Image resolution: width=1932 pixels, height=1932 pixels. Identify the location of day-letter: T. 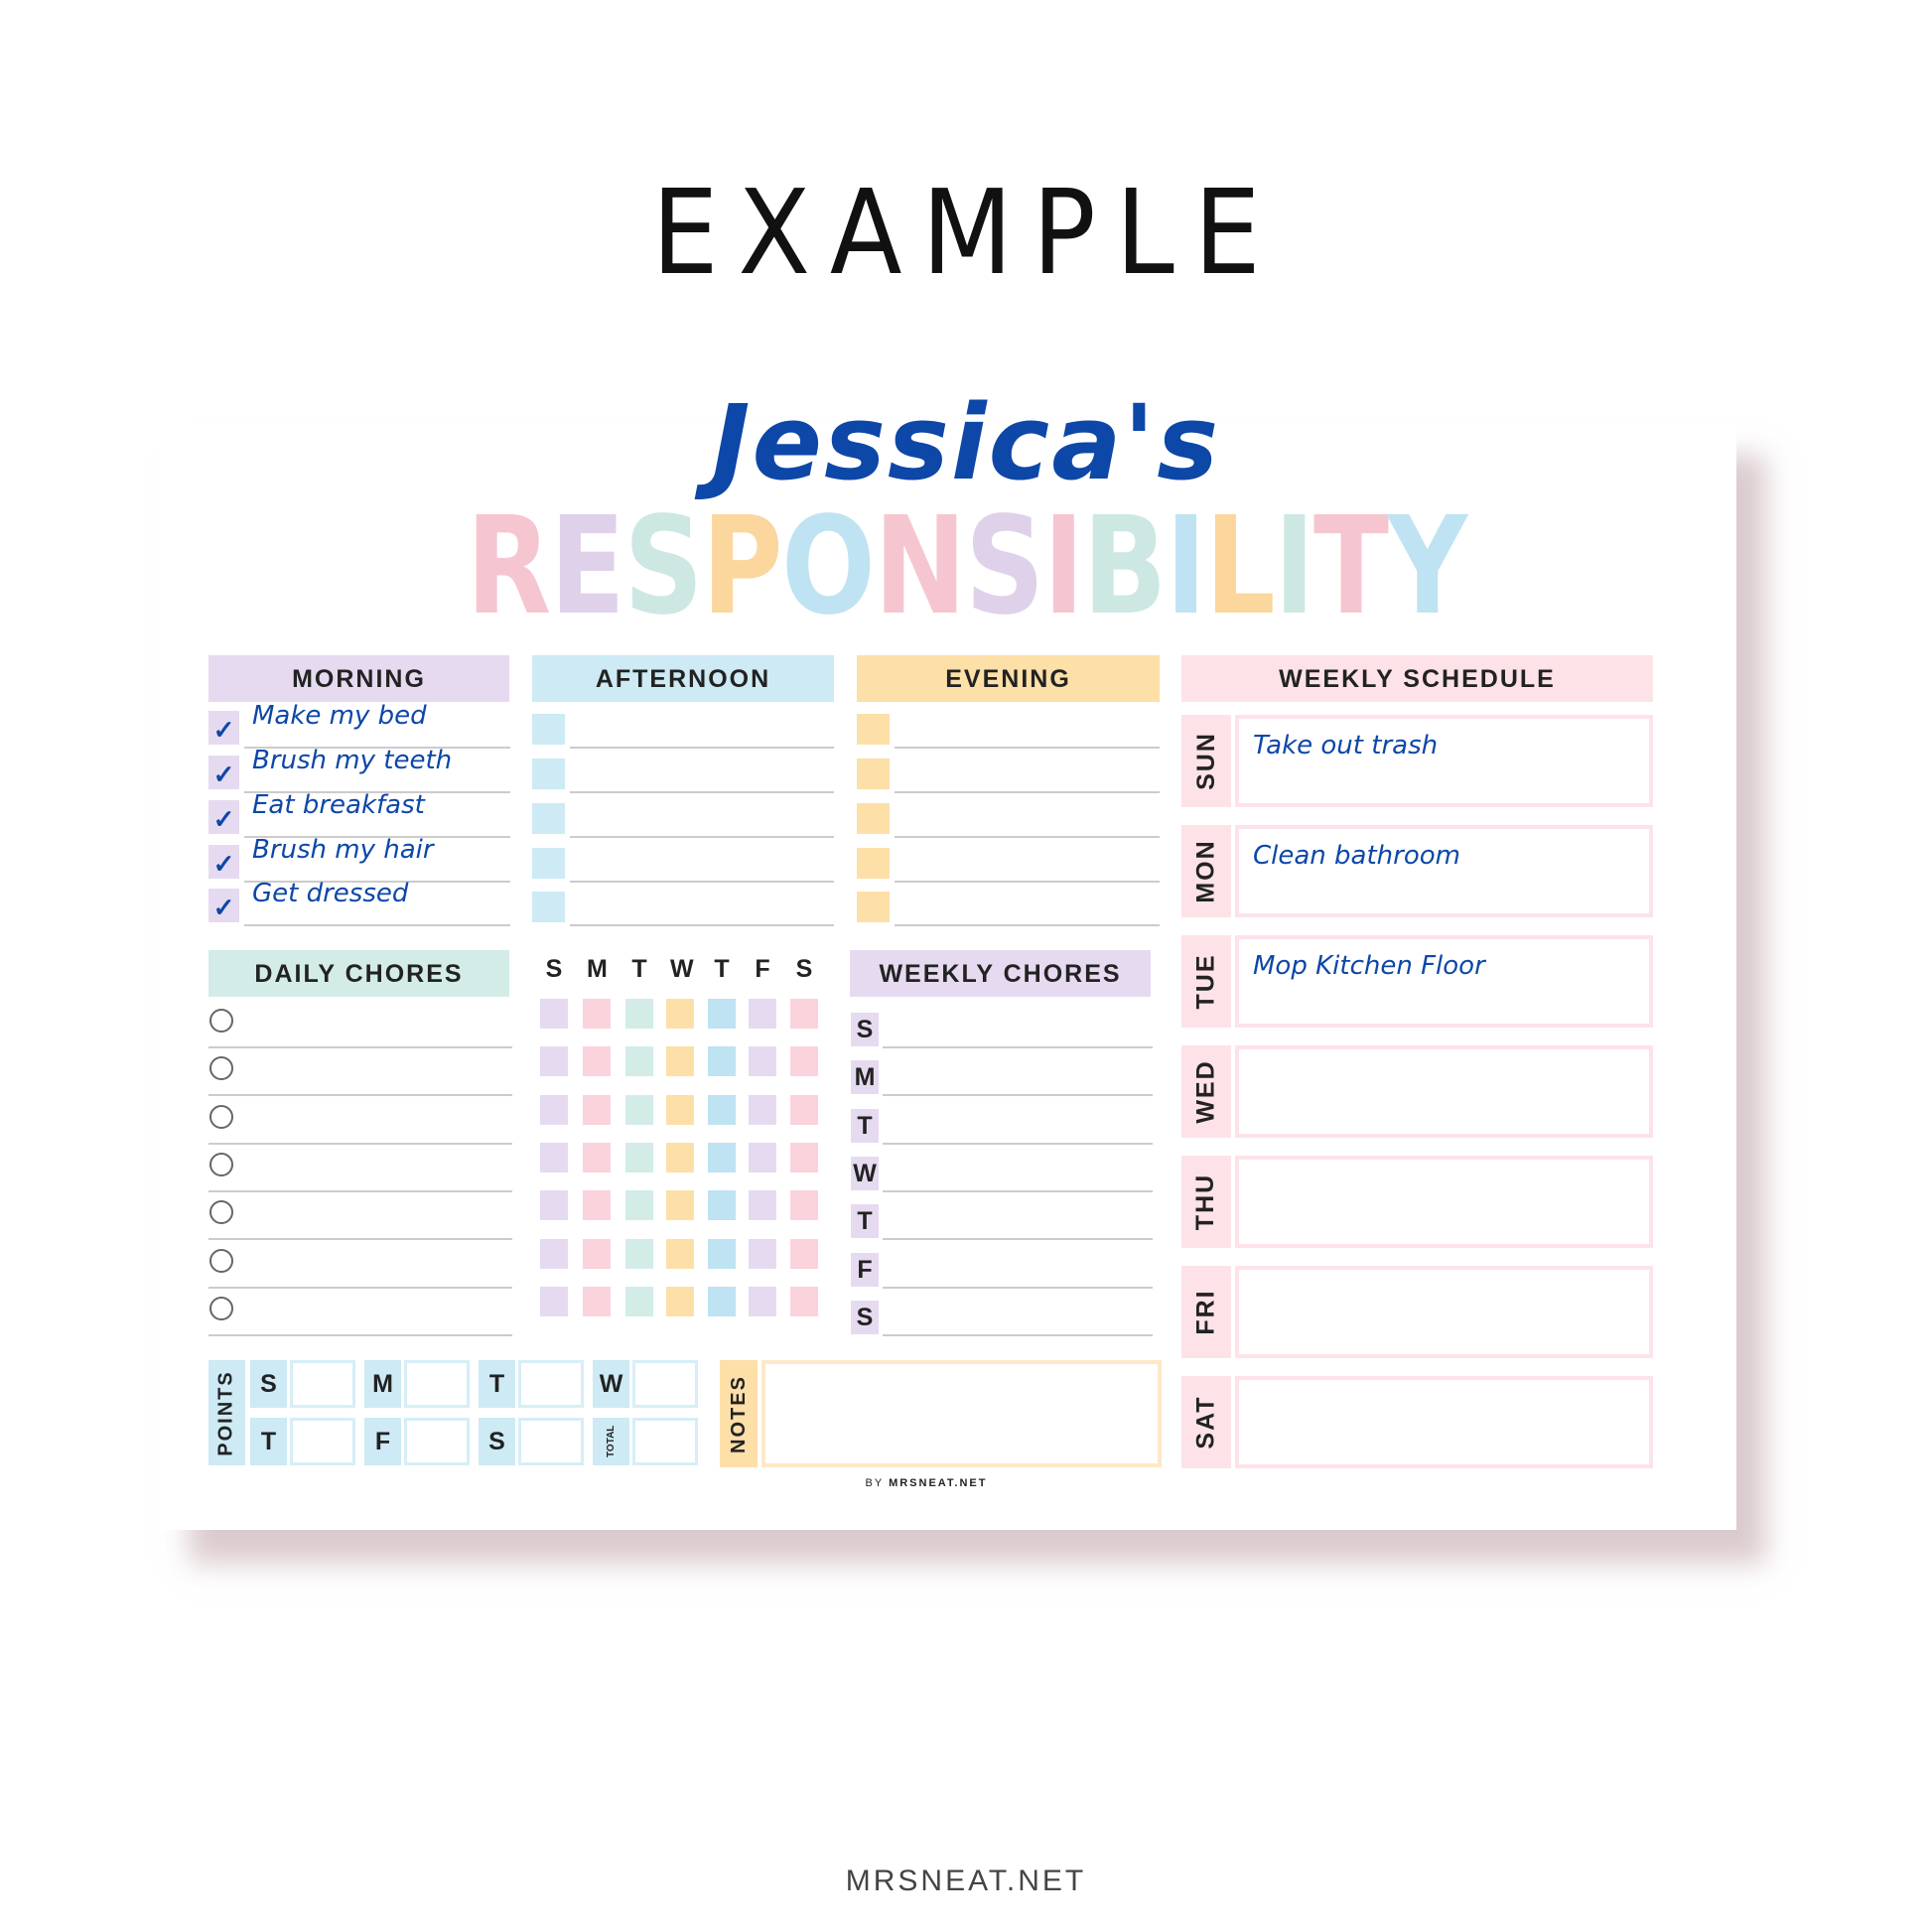
(639, 969).